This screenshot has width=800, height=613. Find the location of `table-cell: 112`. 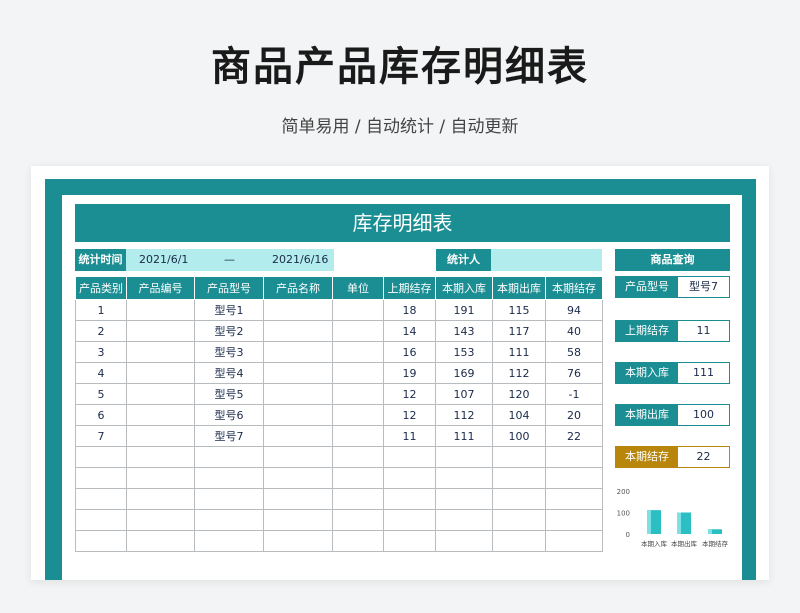

table-cell: 112 is located at coordinates (464, 415).